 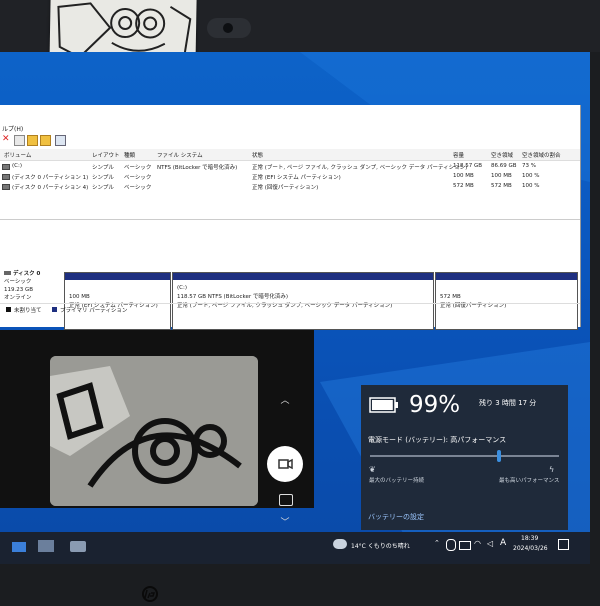 What do you see at coordinates (285, 523) in the screenshot?
I see `chevron-down-icon: ﹀` at bounding box center [285, 523].